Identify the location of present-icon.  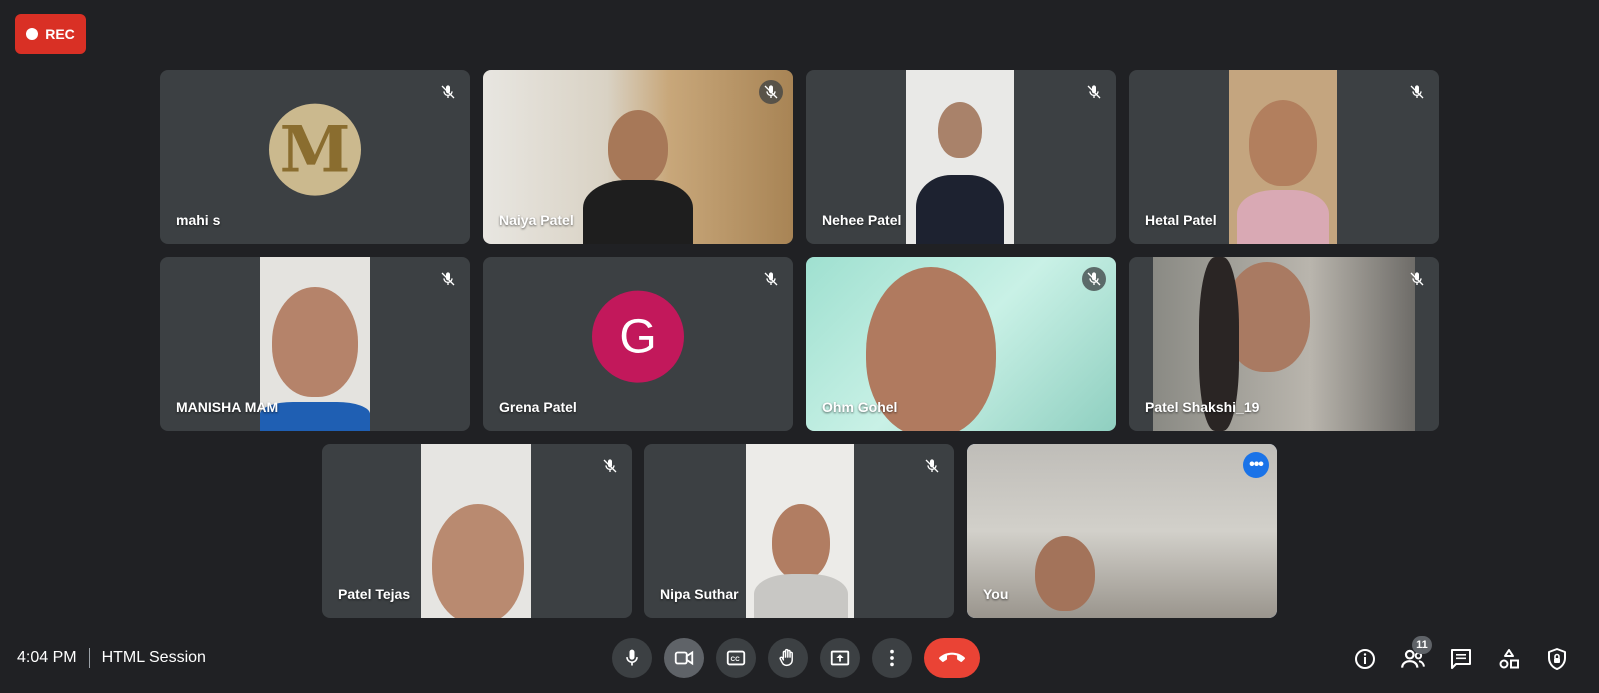
(840, 658).